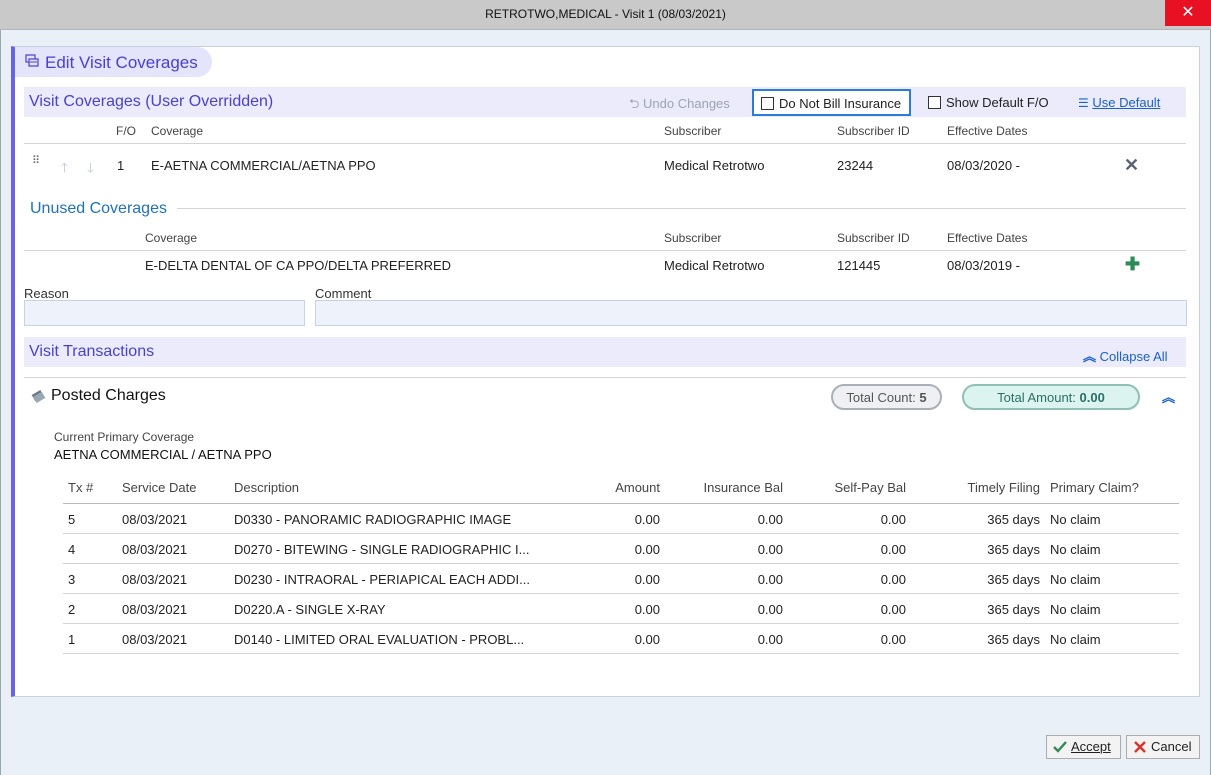 The image size is (1211, 775). I want to click on add-coverage-icon: ✚, so click(1132, 264).